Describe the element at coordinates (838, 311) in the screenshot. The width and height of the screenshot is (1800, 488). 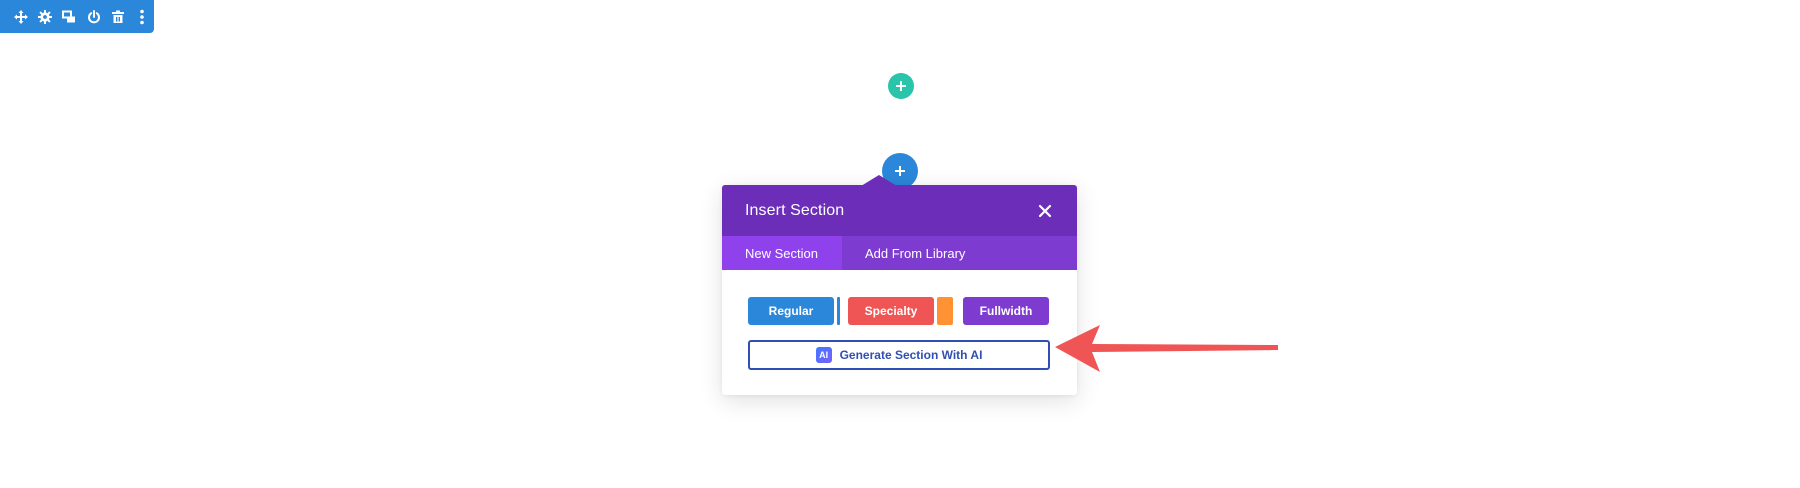
I see `regular-section-divider` at that location.